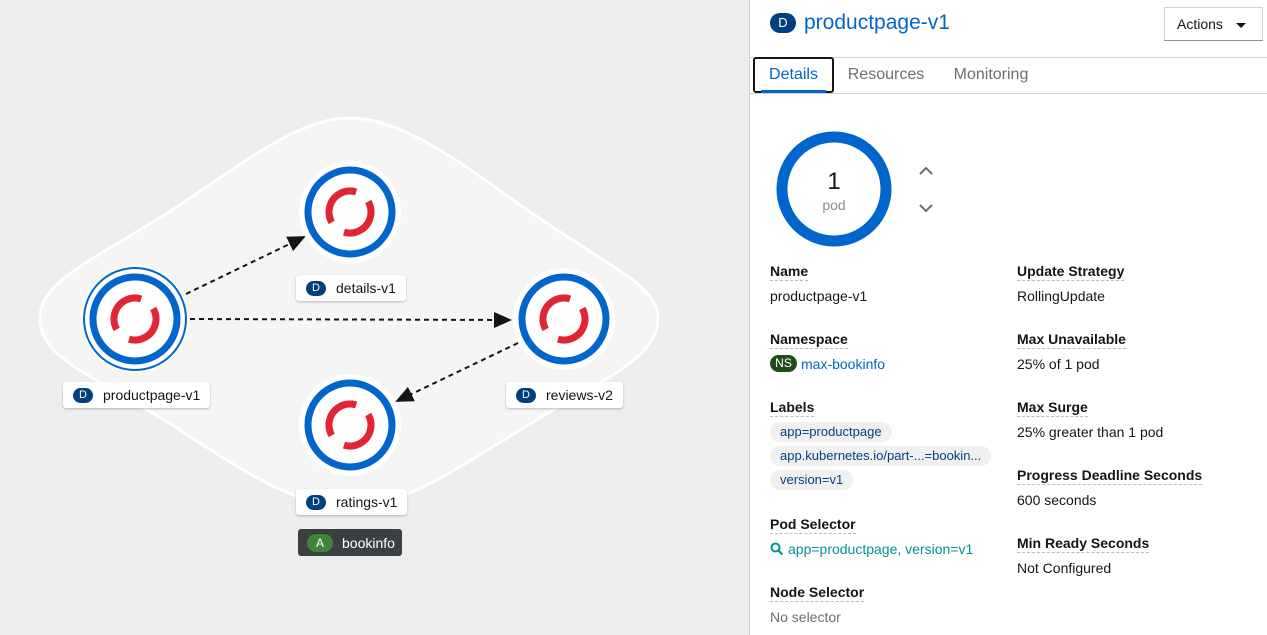 This screenshot has width=1267, height=635. Describe the element at coordinates (1061, 296) in the screenshot. I see `update-strategy-value: RollingUpdate` at that location.